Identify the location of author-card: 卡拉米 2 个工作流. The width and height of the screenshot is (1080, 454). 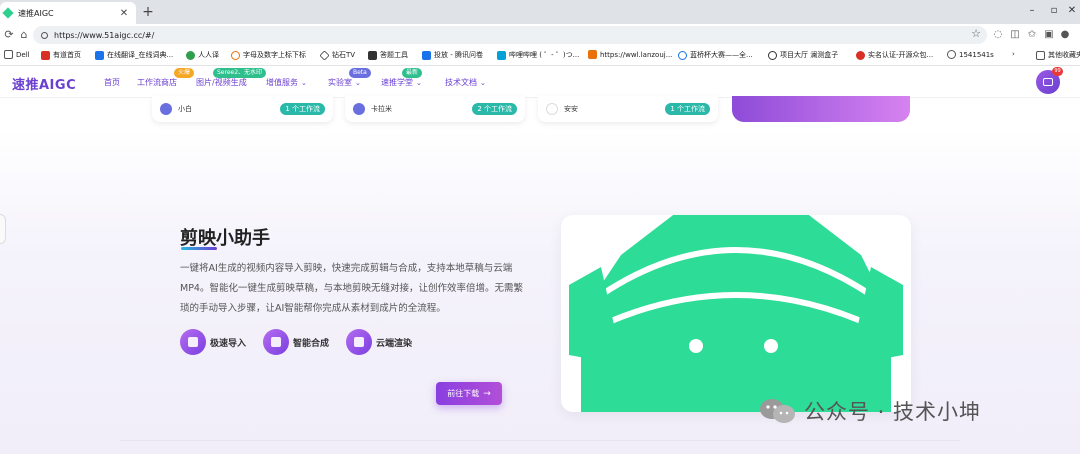
(435, 109).